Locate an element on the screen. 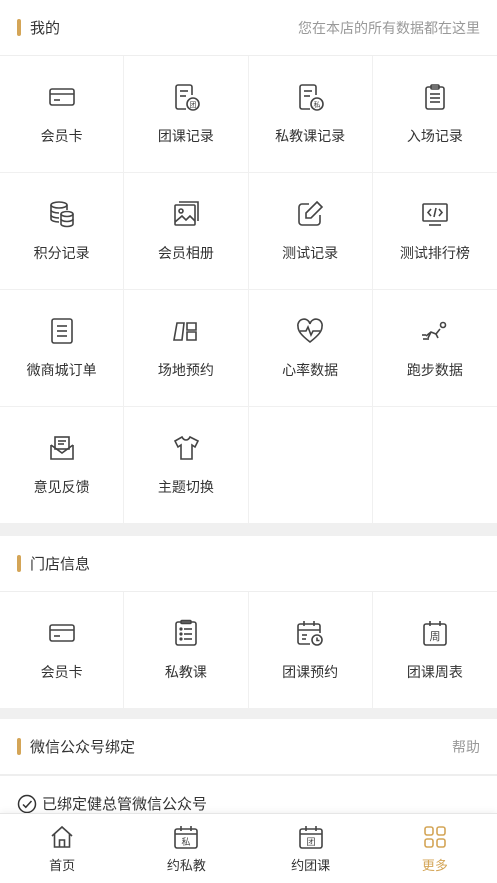 Image resolution: width=497 pixels, height=883 pixels. grid-item-label: 会员相册 is located at coordinates (185, 254).